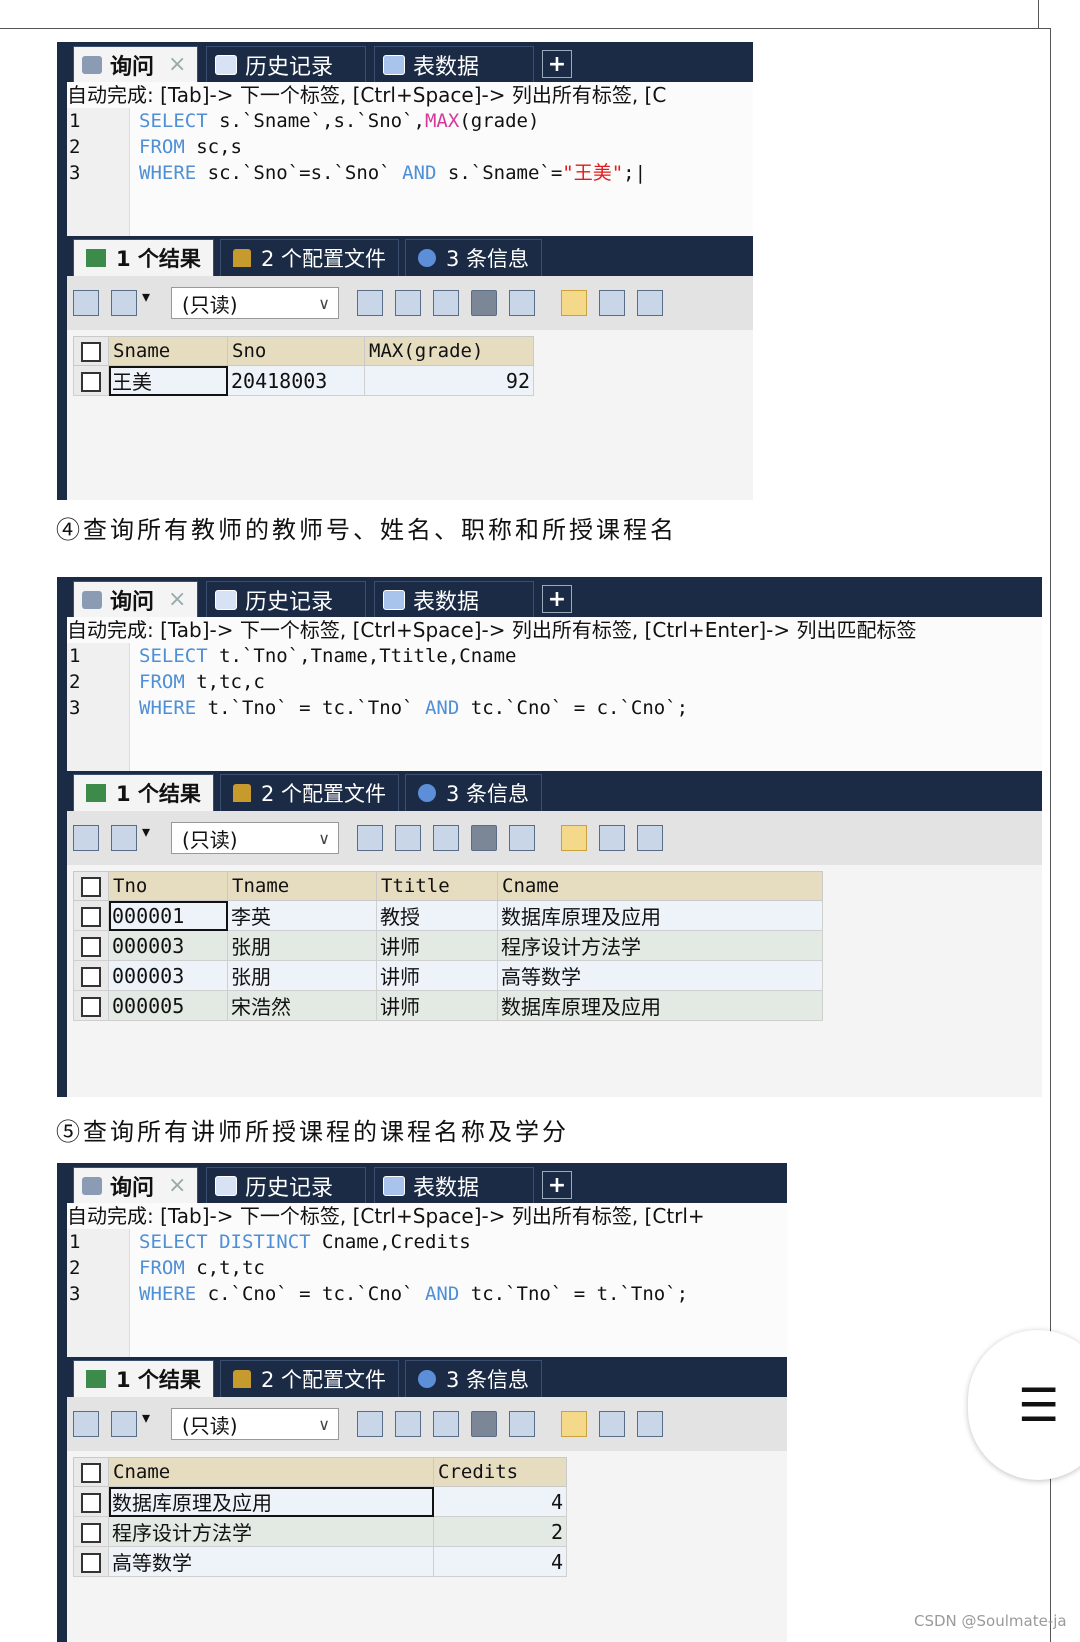 Image resolution: width=1080 pixels, height=1642 pixels. What do you see at coordinates (500, 1472) in the screenshot?
I see `column-header: Credits` at bounding box center [500, 1472].